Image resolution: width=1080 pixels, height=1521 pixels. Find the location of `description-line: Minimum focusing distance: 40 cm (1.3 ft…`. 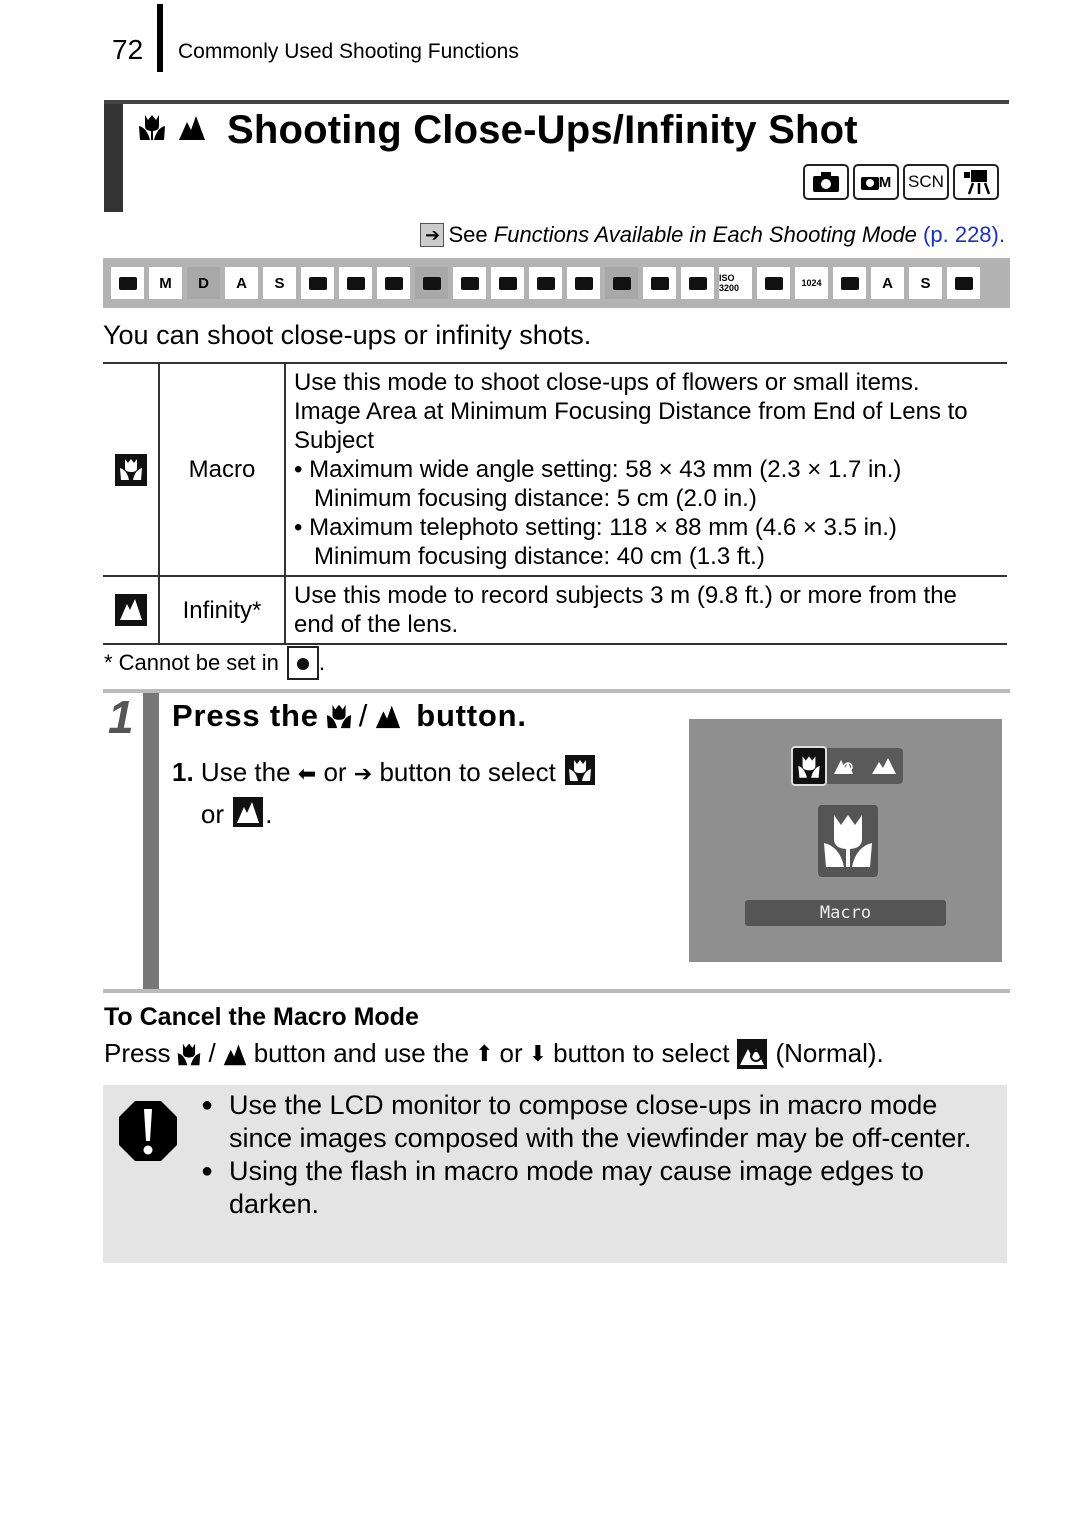

description-line: Minimum focusing distance: 40 cm (1.3 ft… is located at coordinates (646, 556).